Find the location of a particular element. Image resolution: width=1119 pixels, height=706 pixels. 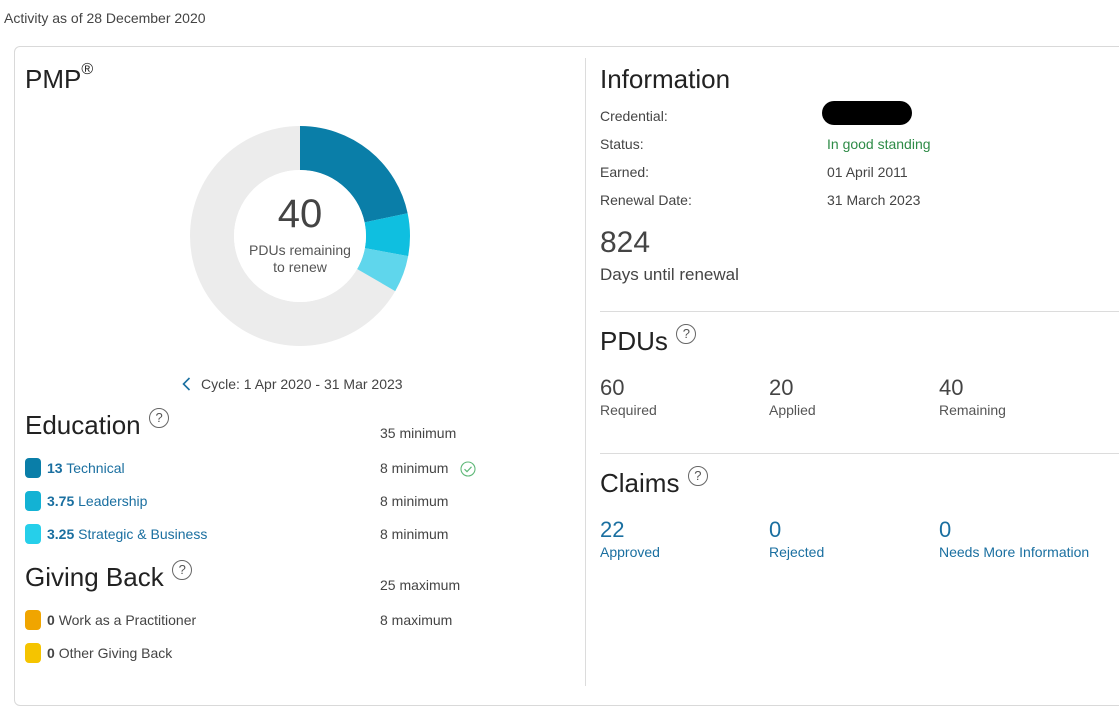

credential-redacted is located at coordinates (867, 113).